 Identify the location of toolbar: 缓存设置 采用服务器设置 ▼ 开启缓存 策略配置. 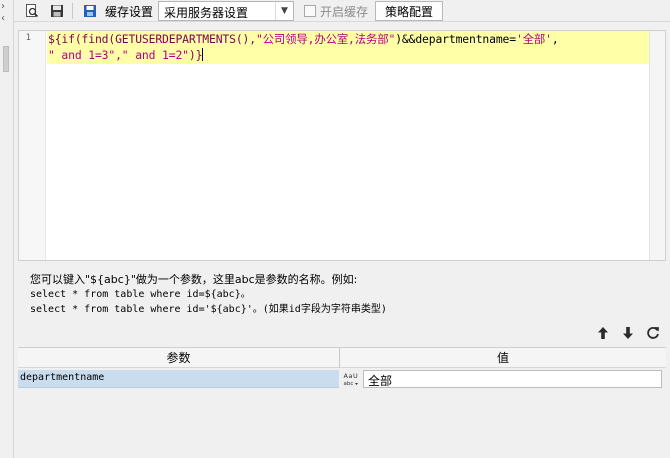
(342, 11).